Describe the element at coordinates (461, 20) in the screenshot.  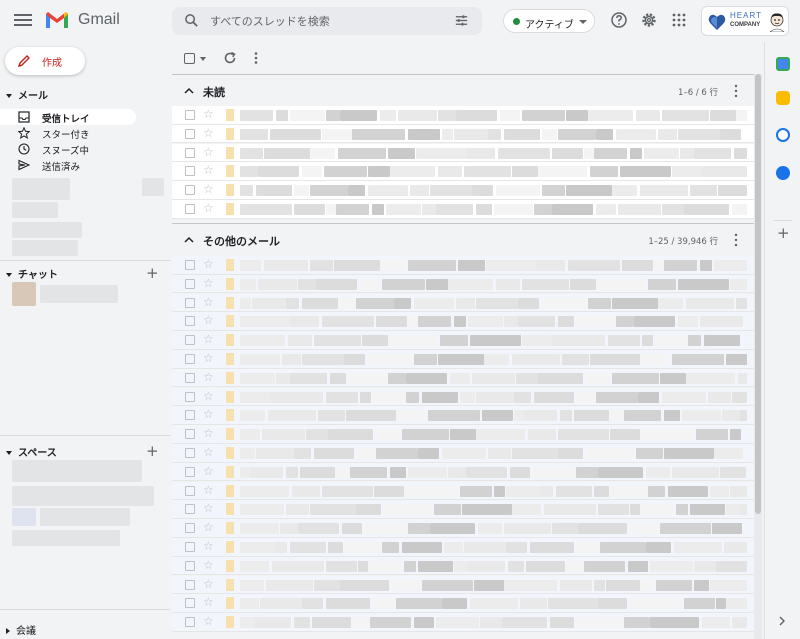
I see `search-options-icon` at that location.